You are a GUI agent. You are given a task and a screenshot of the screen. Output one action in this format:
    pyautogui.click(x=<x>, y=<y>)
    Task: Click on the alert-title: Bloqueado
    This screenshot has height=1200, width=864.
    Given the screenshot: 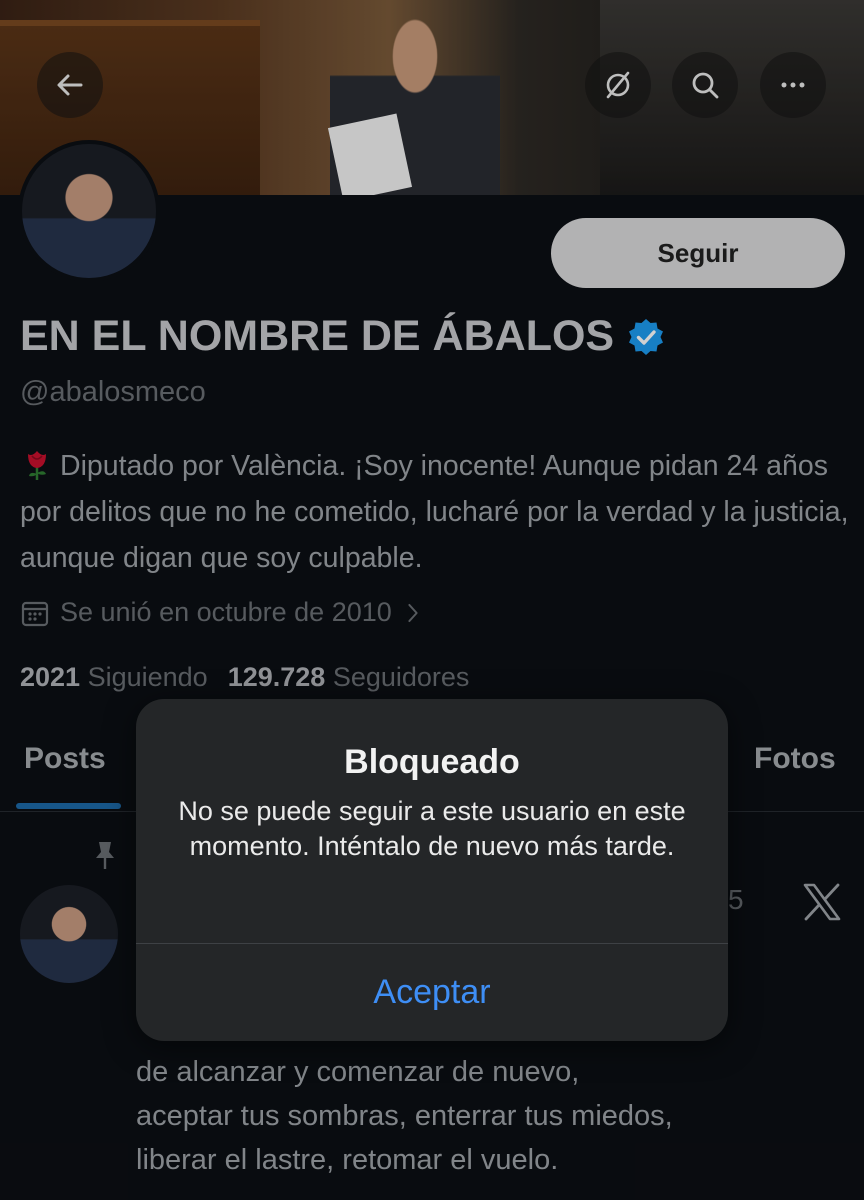 What is the action you would take?
    pyautogui.click(x=432, y=762)
    